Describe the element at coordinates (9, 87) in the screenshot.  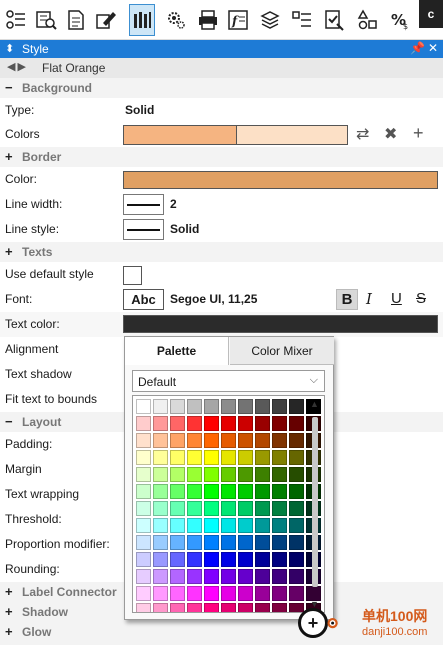
I see `collapse-icon: −` at that location.